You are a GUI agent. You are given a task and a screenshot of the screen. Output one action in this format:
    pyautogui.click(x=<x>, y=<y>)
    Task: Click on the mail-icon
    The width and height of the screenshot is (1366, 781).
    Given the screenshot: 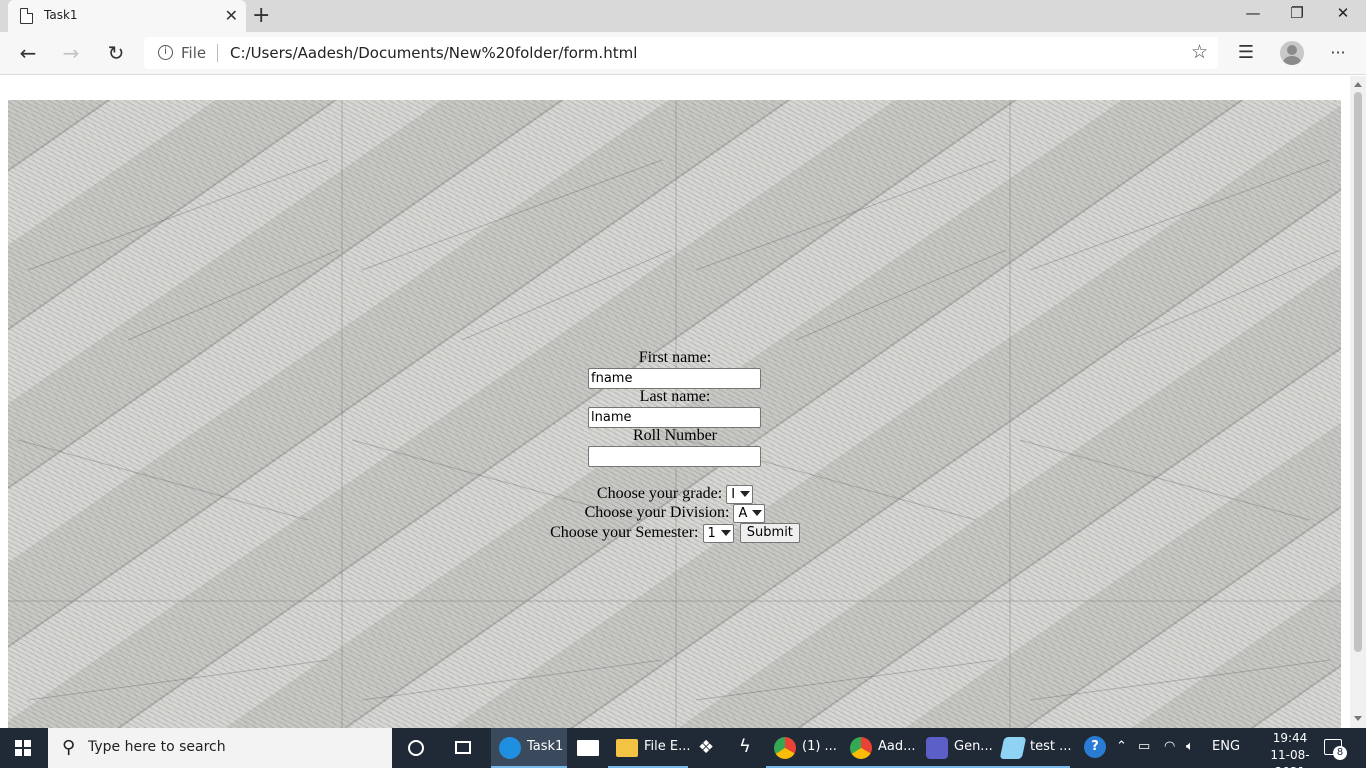 What is the action you would take?
    pyautogui.click(x=588, y=748)
    